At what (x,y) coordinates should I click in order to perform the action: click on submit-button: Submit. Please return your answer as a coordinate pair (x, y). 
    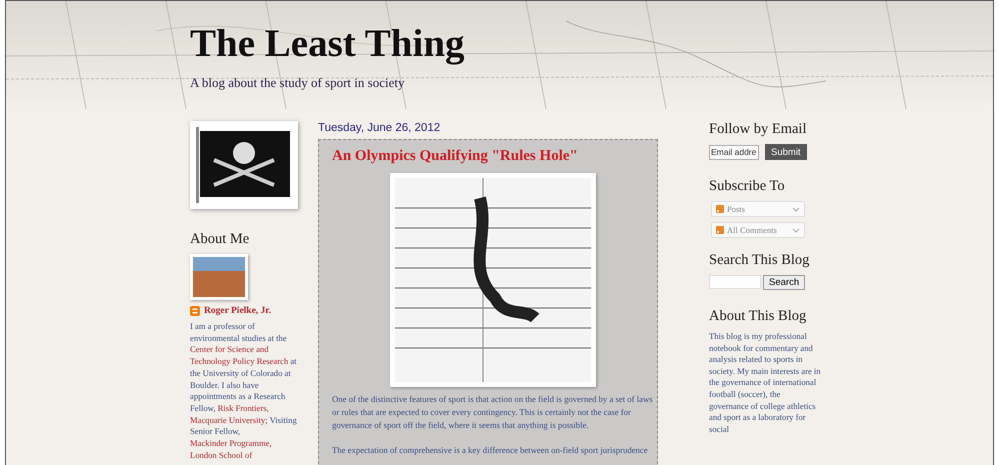
    Looking at the image, I should click on (786, 152).